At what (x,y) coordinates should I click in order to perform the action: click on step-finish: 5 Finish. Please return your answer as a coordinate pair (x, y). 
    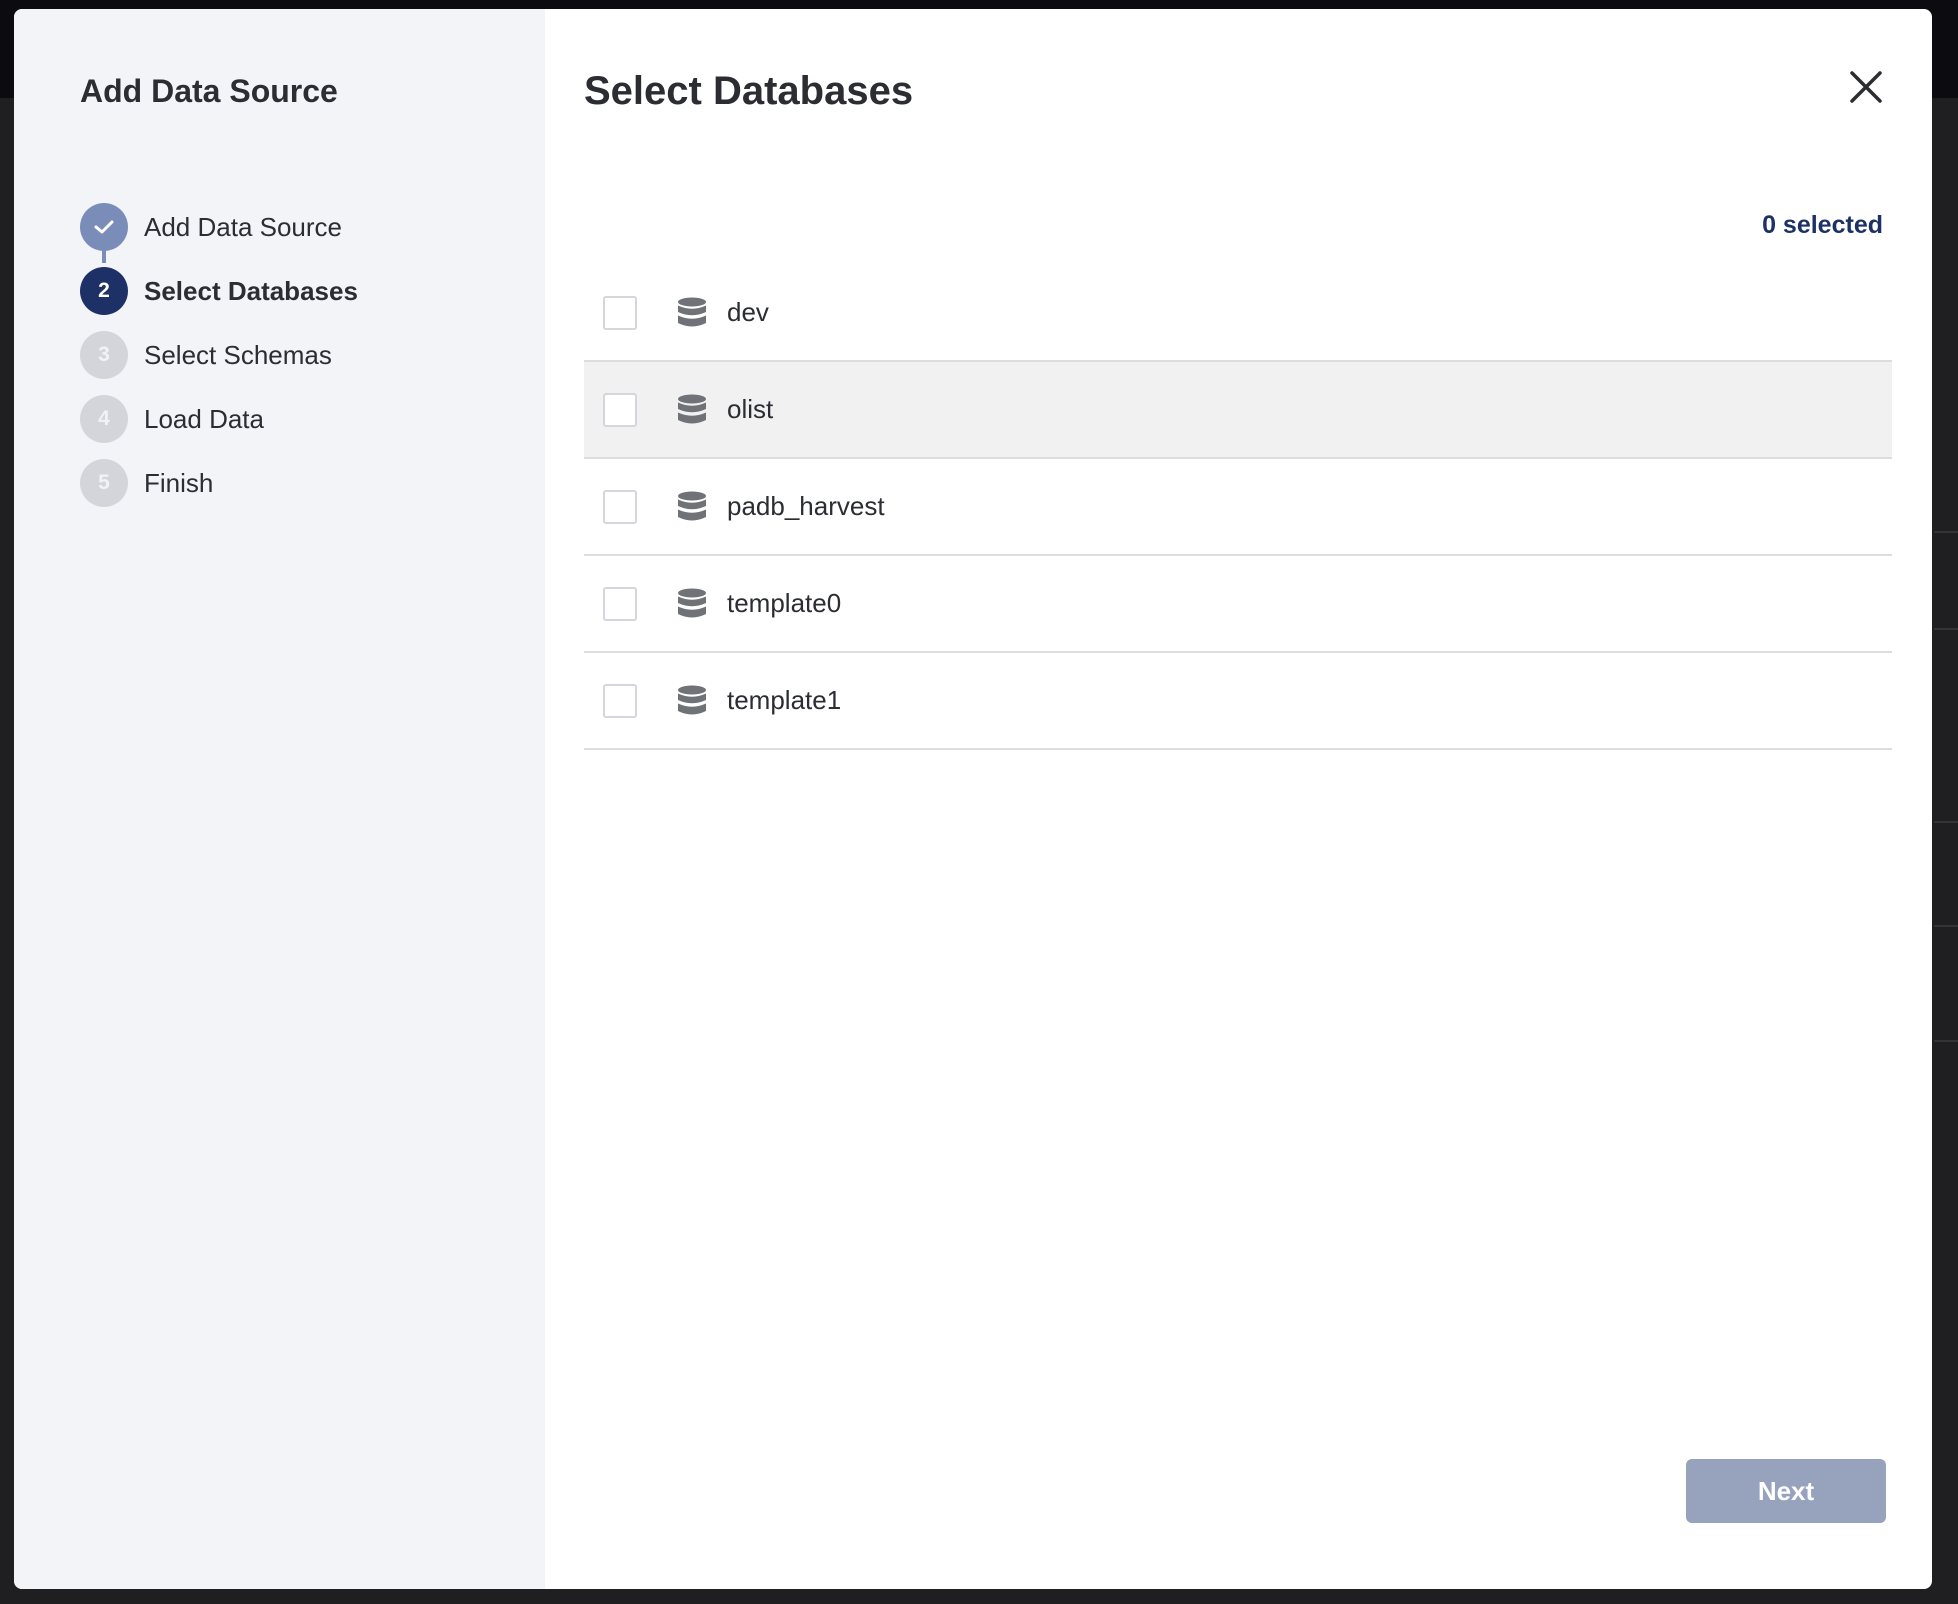
    Looking at the image, I should click on (219, 483).